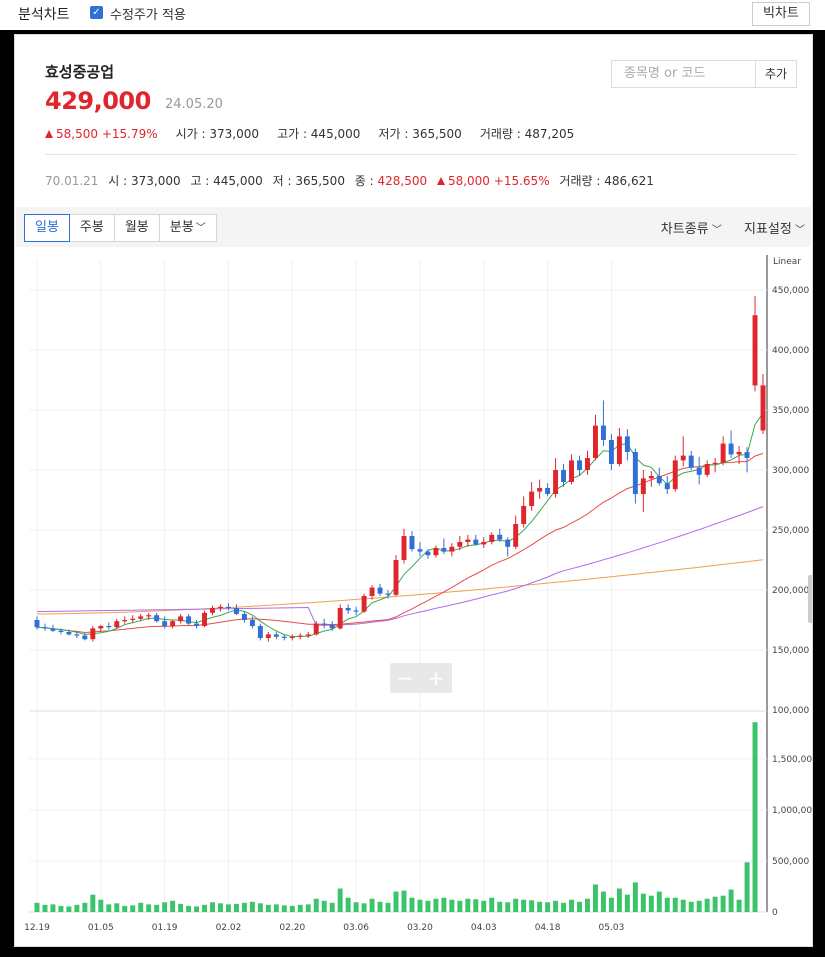 This screenshot has width=825, height=957. Describe the element at coordinates (47, 228) in the screenshot. I see `tab-daily: 일봉` at that location.